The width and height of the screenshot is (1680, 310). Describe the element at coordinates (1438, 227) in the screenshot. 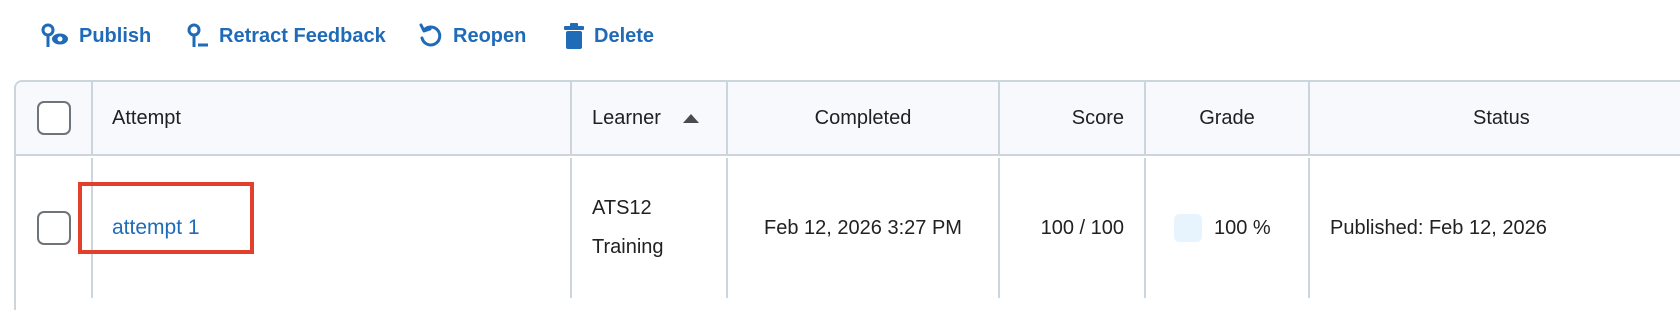

I see `status-text: Published: Feb 12, 2026` at that location.